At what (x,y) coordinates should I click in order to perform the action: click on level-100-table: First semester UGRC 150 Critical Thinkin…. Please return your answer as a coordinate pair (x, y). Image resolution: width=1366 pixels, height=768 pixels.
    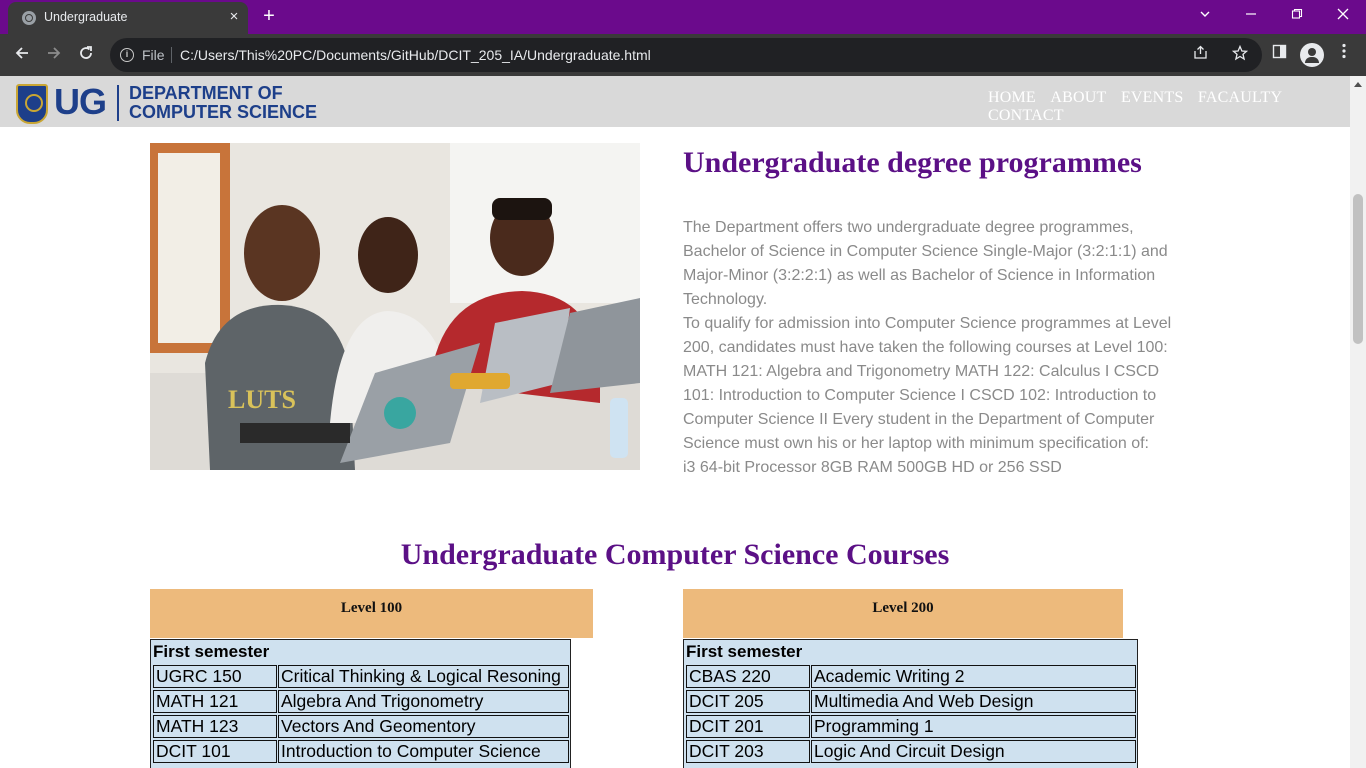
    Looking at the image, I should click on (360, 703).